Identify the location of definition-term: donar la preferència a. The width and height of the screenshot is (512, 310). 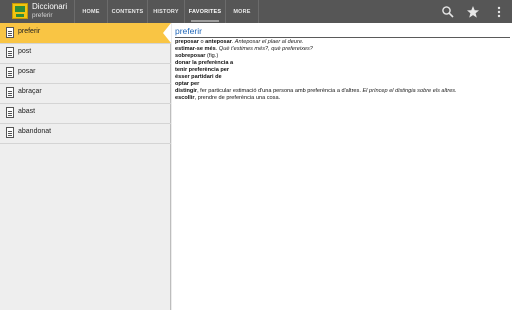
(204, 63).